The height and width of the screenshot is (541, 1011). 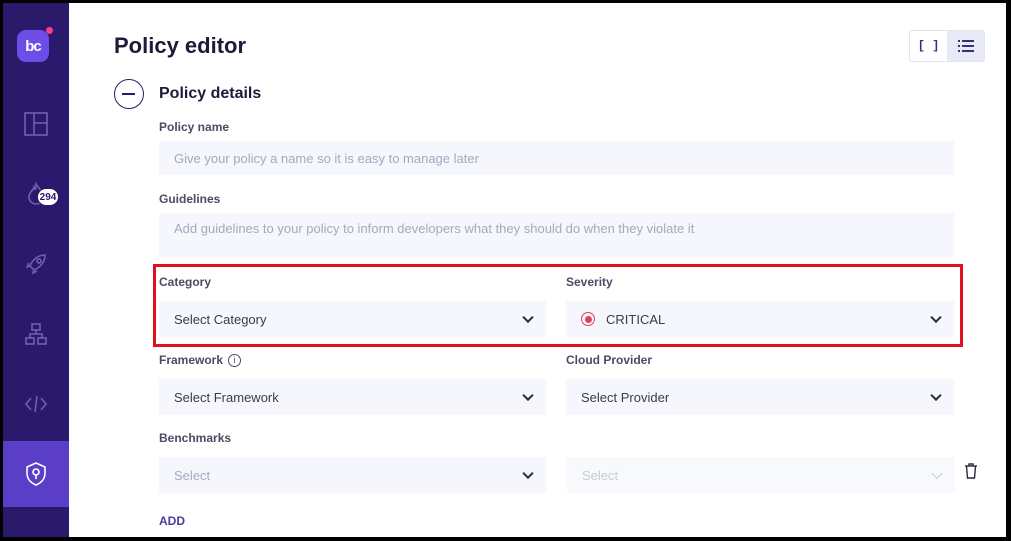 I want to click on framework-label: Framework i, so click(x=200, y=360).